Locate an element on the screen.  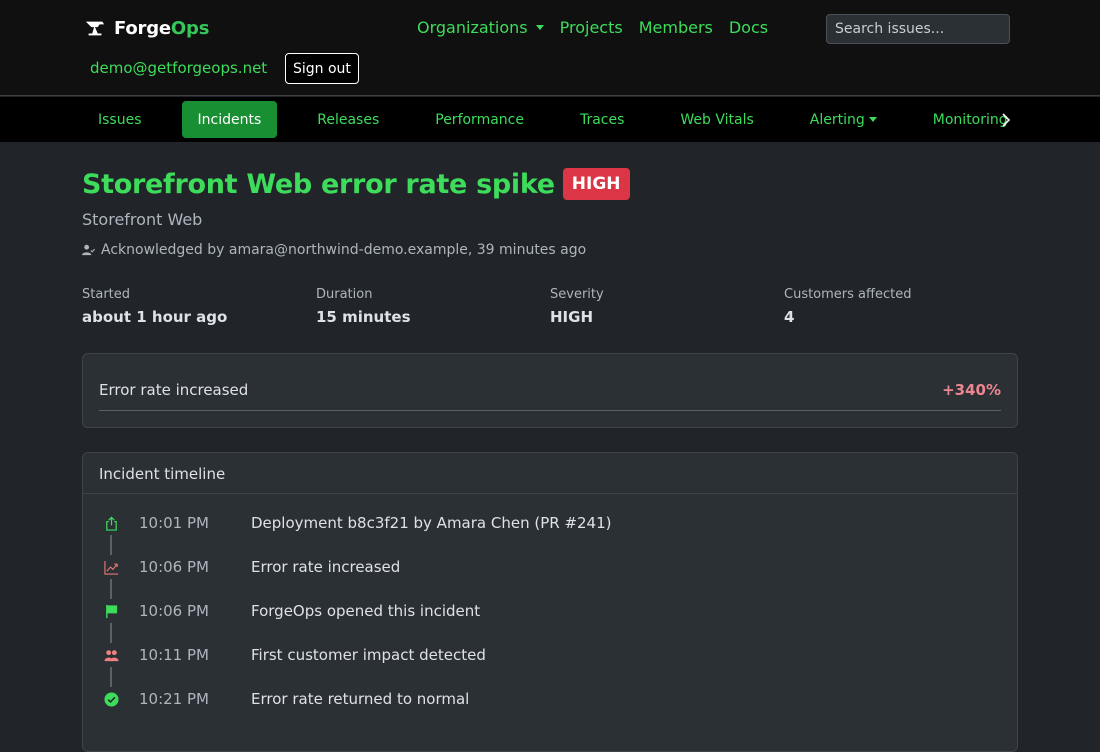
stat-duration: Duration 15 minutes is located at coordinates (433, 306).